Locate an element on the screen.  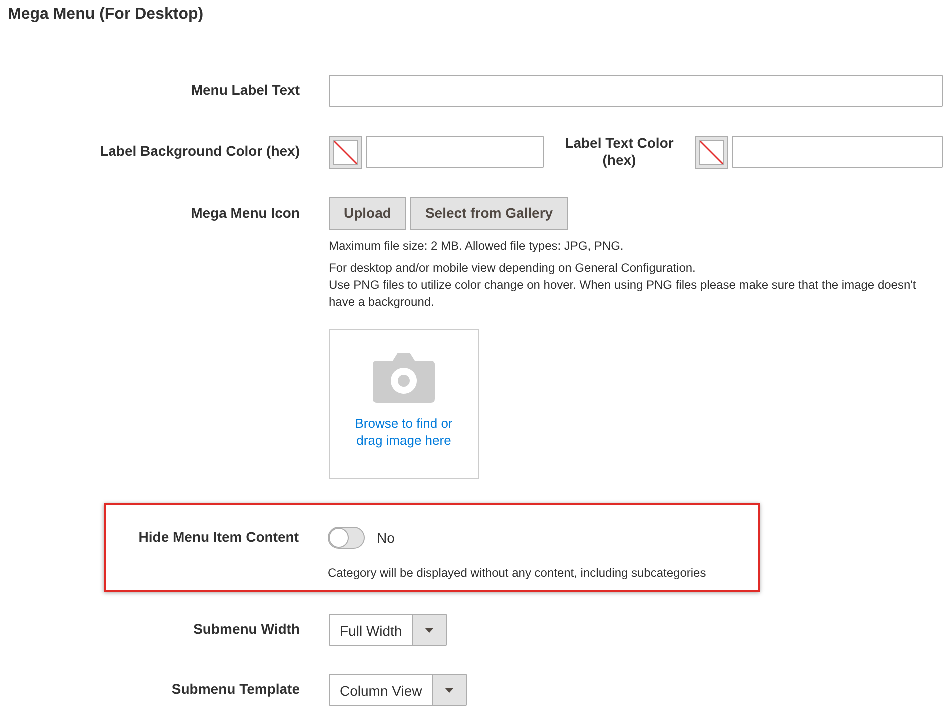
help-text: Use PNG files to utilize color change on hover. When using PNG files please make sure that the image doesn't have a background. is located at coordinates (623, 294).